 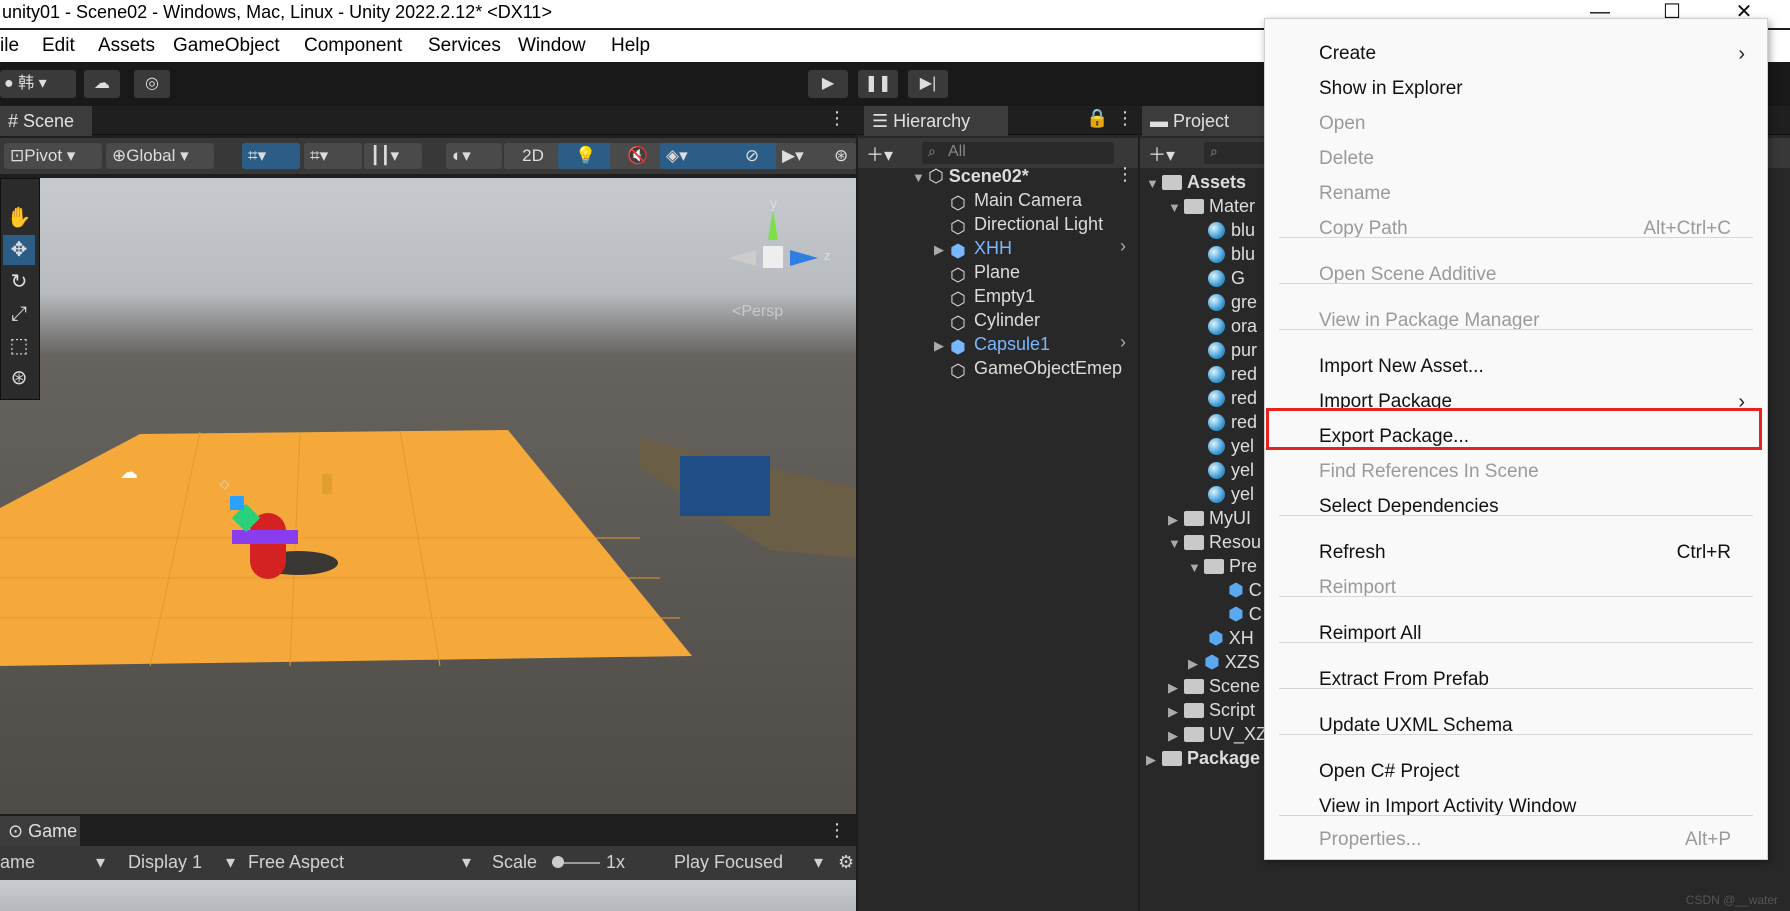 What do you see at coordinates (878, 84) in the screenshot?
I see `pause-button: ❚❚` at bounding box center [878, 84].